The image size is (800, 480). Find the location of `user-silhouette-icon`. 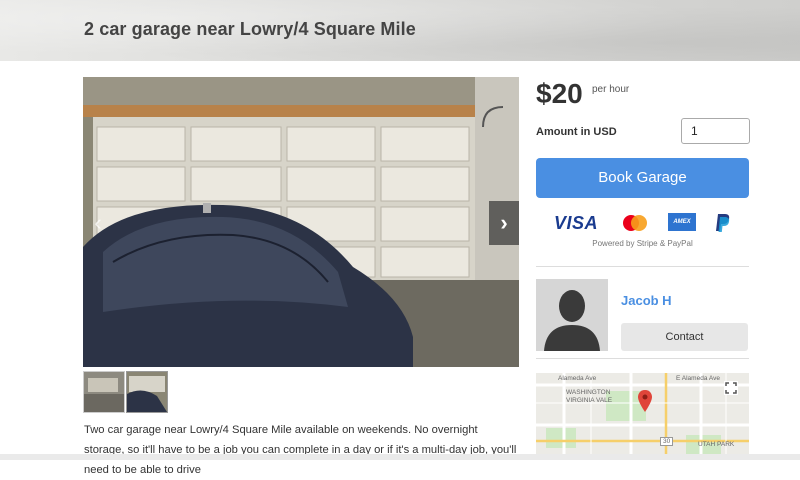

user-silhouette-icon is located at coordinates (572, 315).